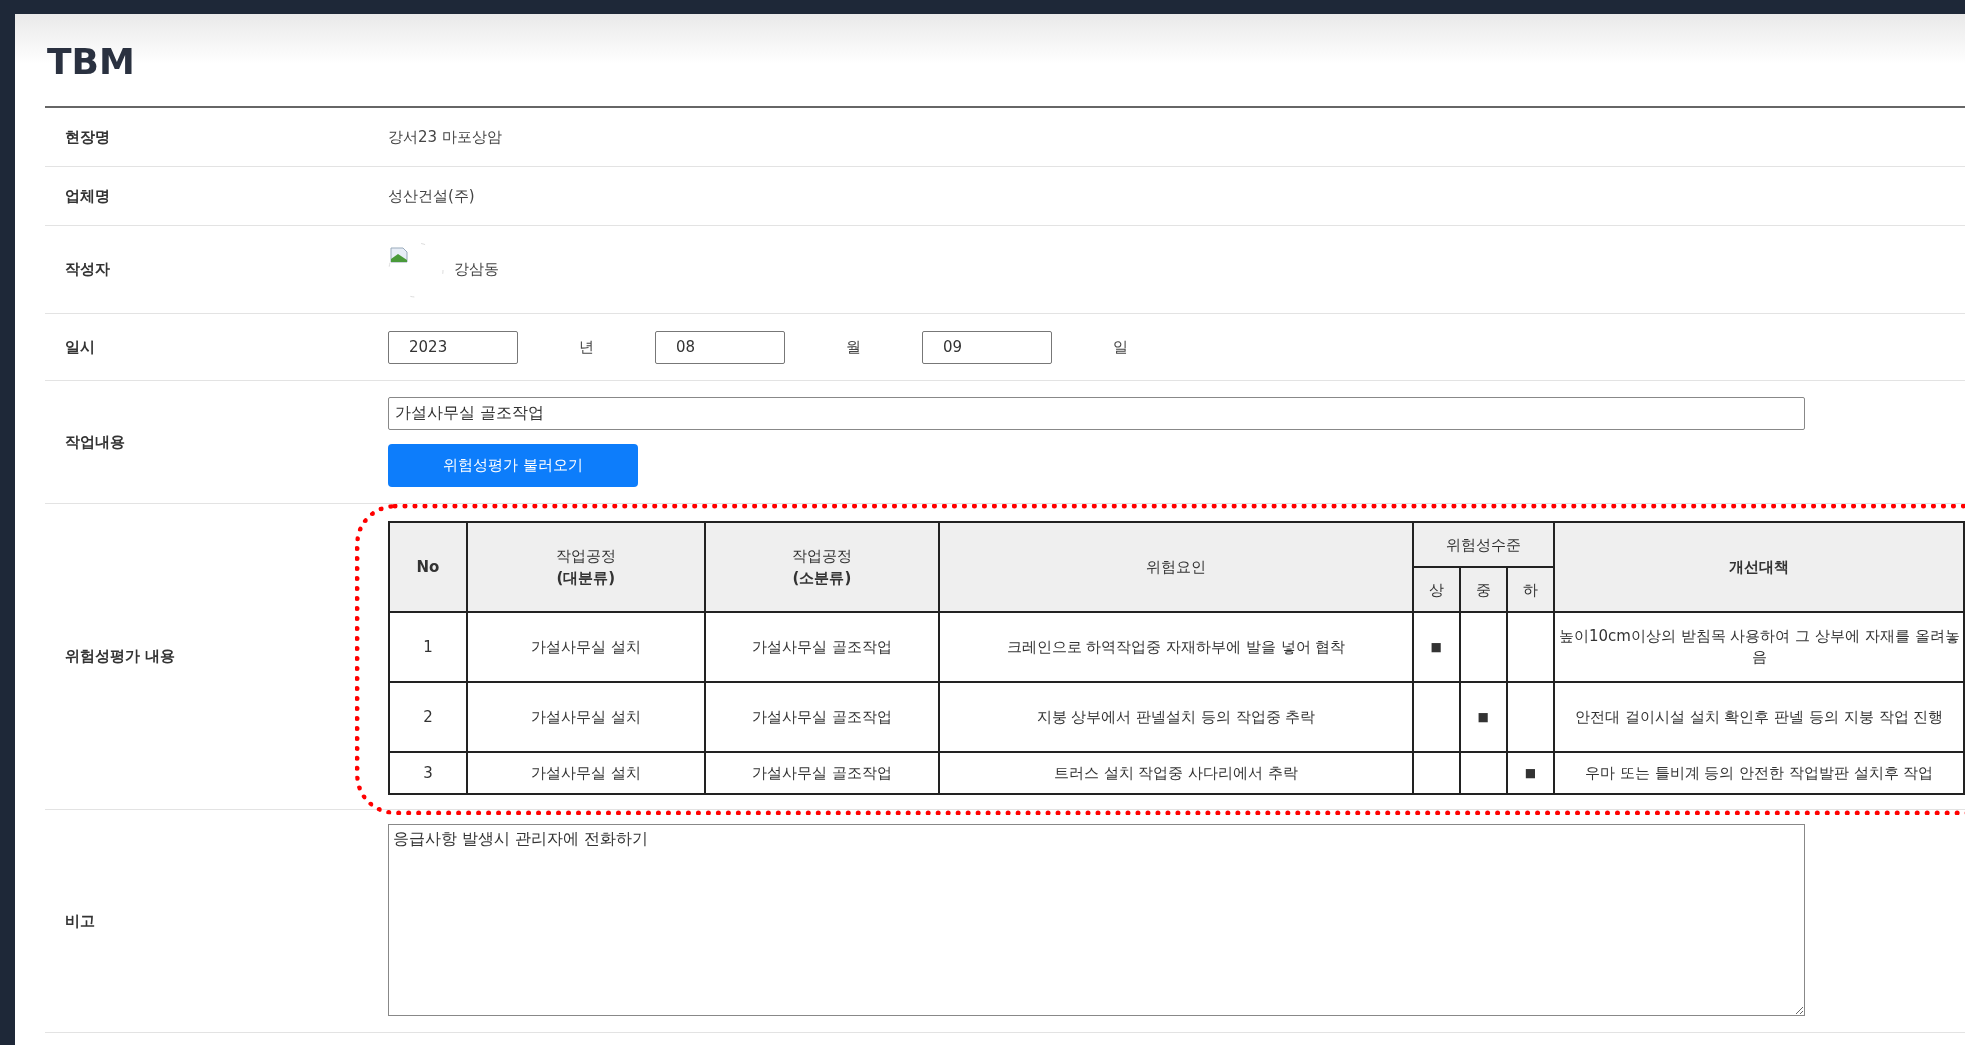 Image resolution: width=1965 pixels, height=1045 pixels. Describe the element at coordinates (453, 347) in the screenshot. I see `year-field: 2023` at that location.